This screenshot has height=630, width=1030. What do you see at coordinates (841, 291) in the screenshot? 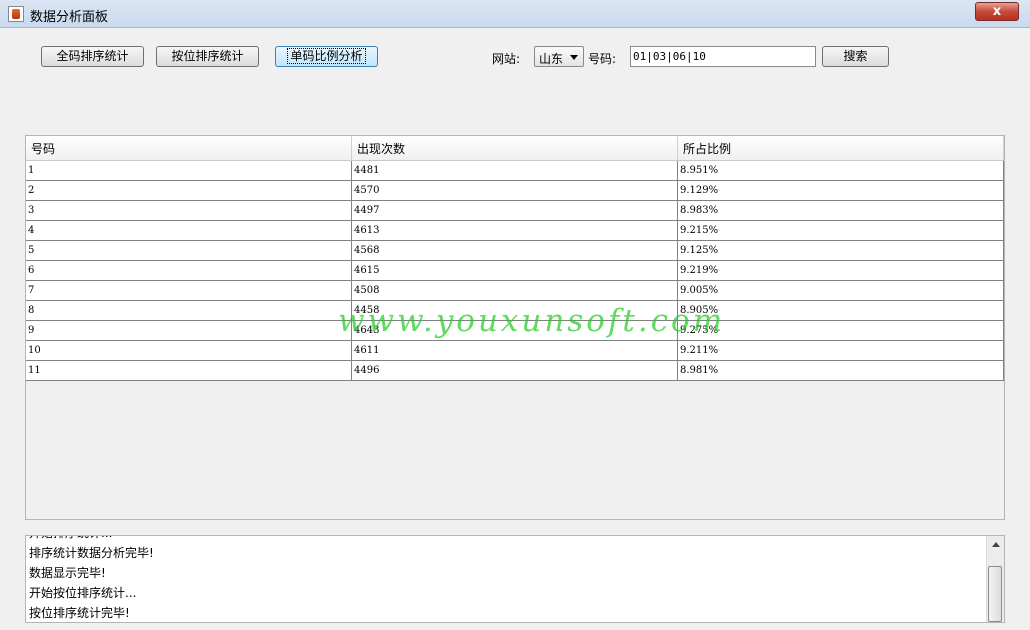
I see `cell-ratio: 9.005%` at bounding box center [841, 291].